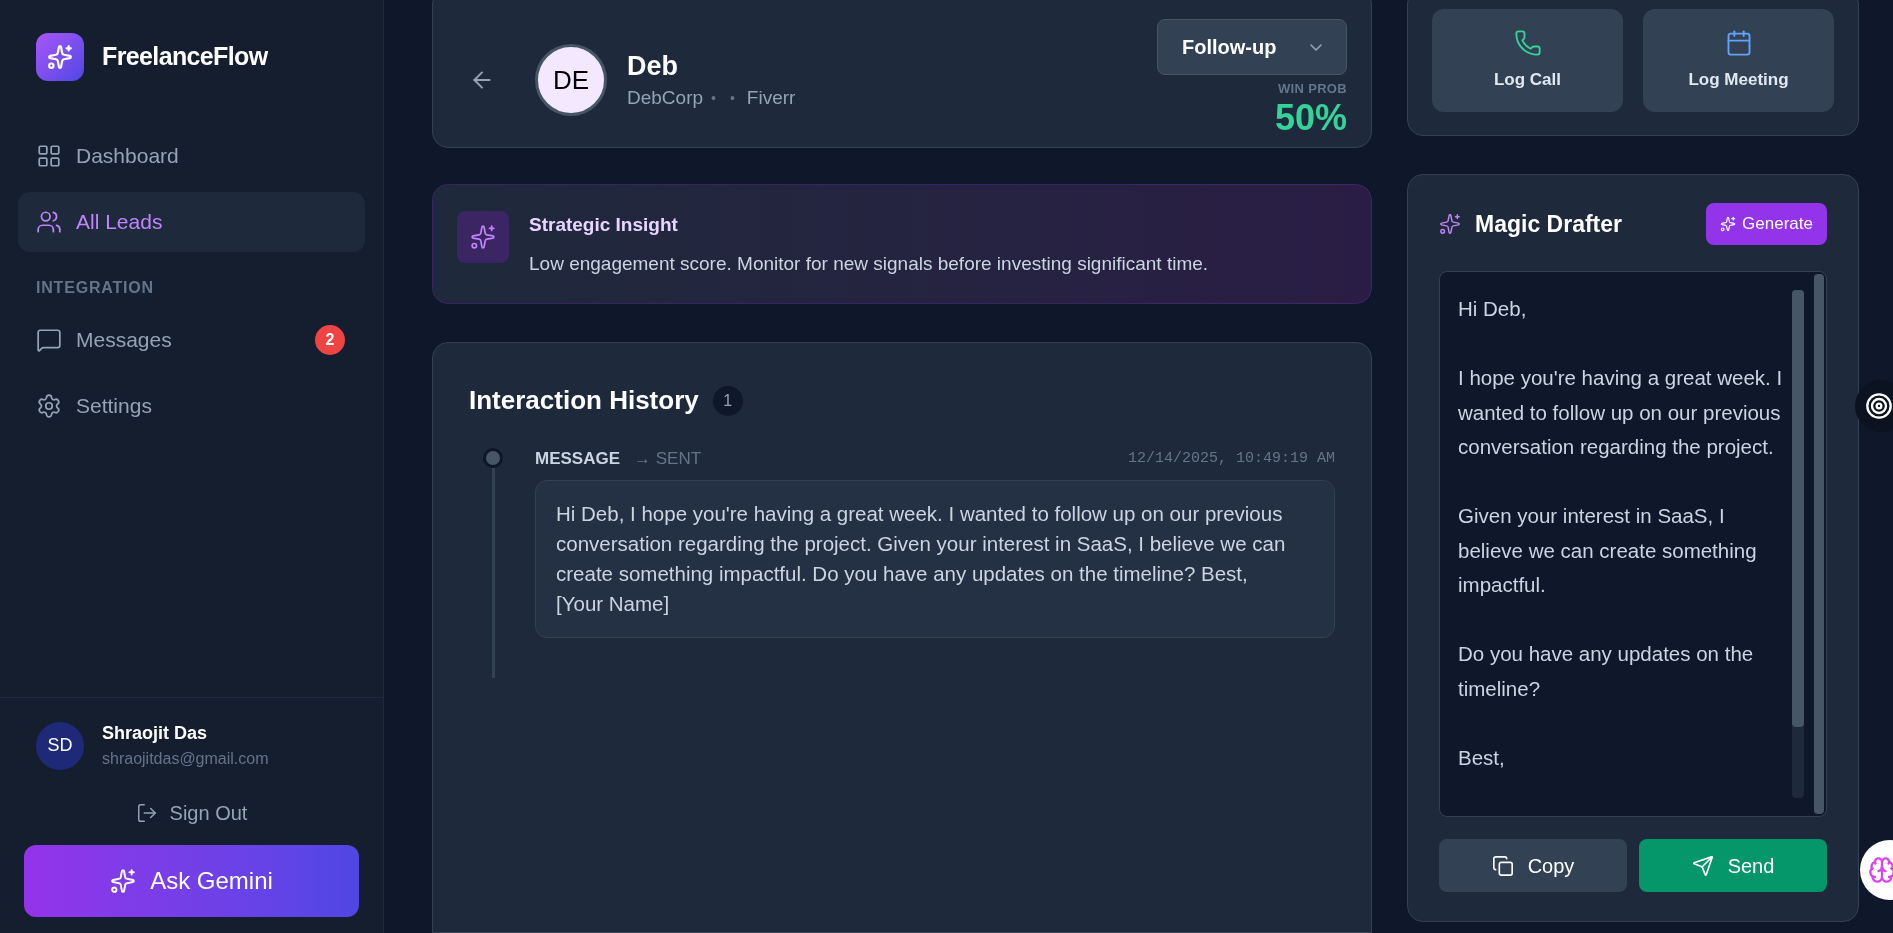 The image size is (1893, 933). I want to click on nav-item: Dashboard, so click(191, 156).